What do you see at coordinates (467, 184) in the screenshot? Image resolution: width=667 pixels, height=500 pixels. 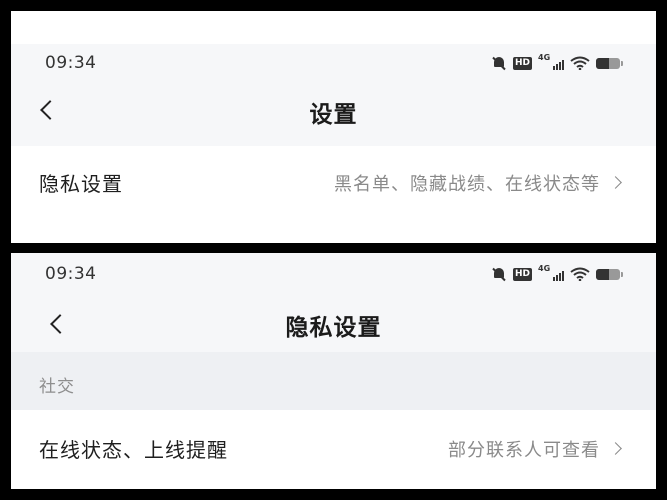 I see `row-value: 黑名单、隐藏战绩、在线状态等` at bounding box center [467, 184].